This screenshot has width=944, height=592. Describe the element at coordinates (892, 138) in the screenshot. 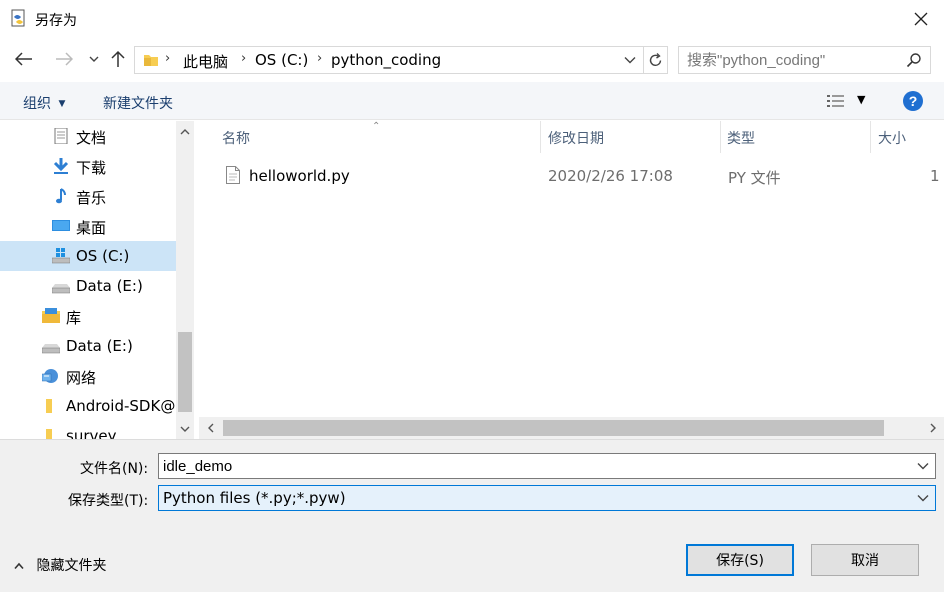

I see `column-header-size: 大小` at that location.